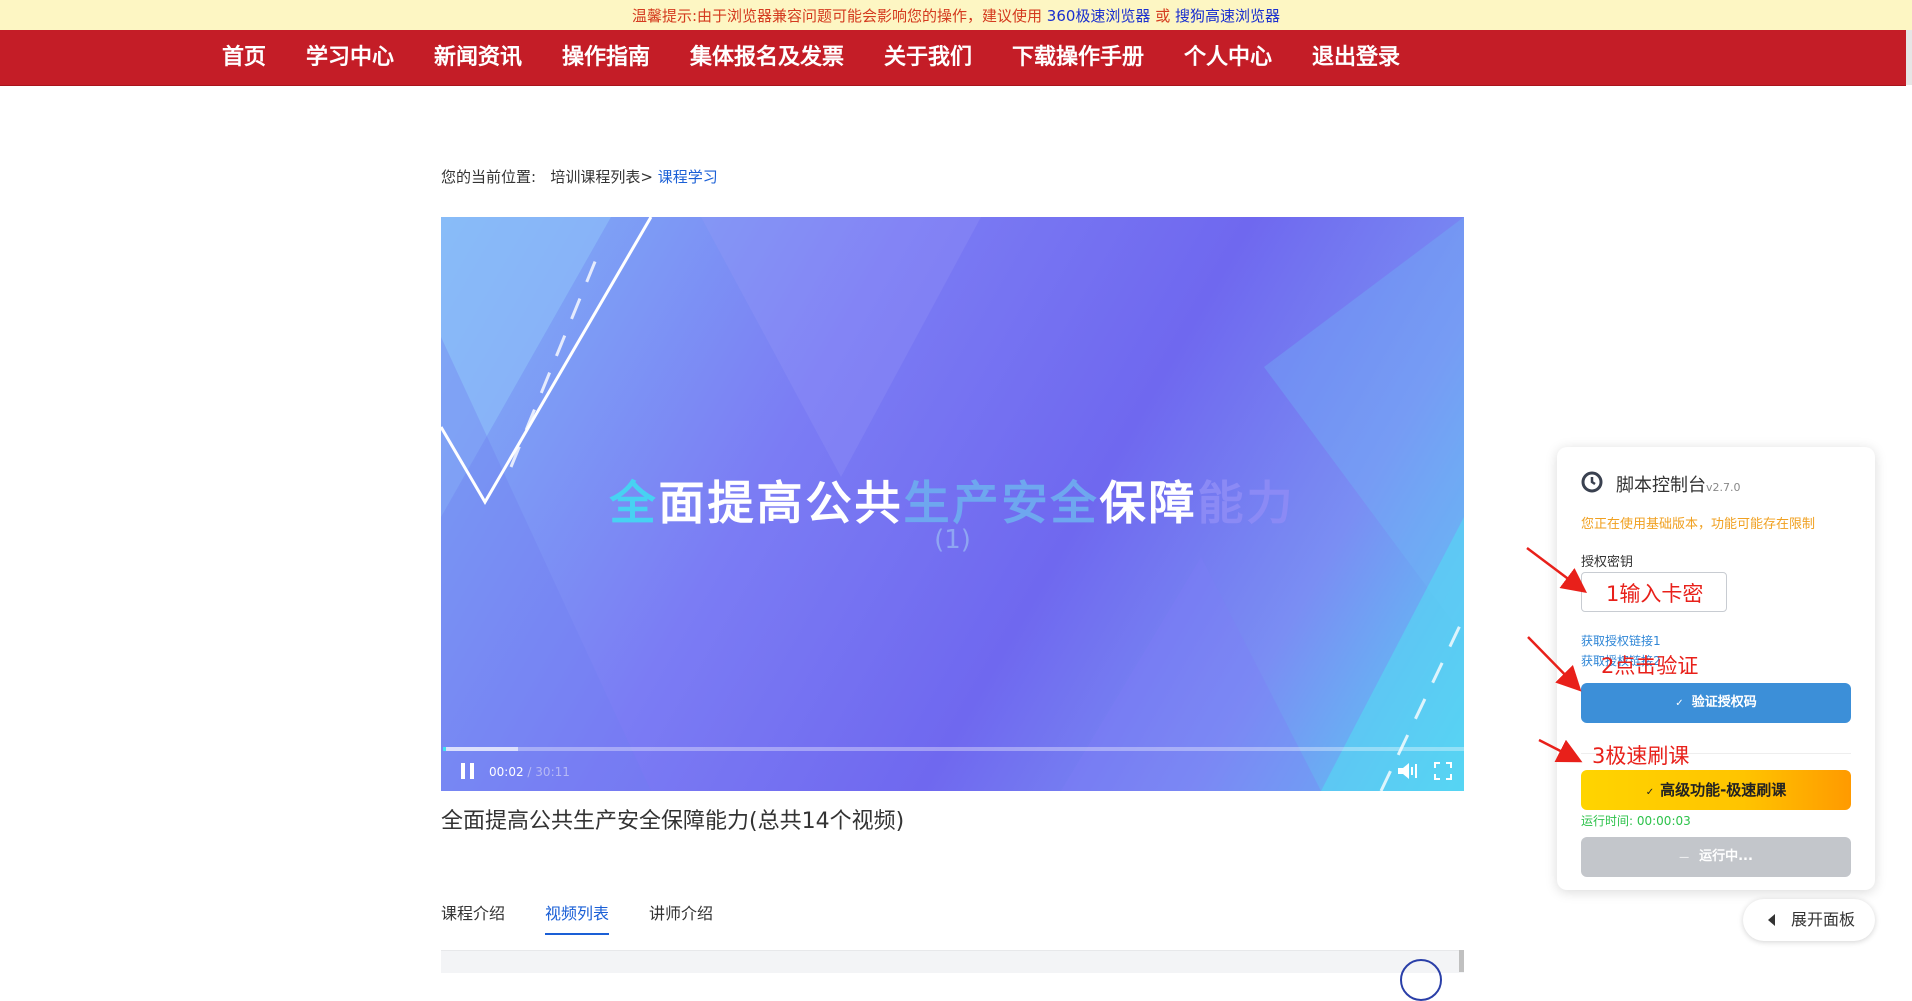 This screenshot has height=1001, width=1912. What do you see at coordinates (350, 58) in the screenshot?
I see `nav-learning-center: 学习中心` at bounding box center [350, 58].